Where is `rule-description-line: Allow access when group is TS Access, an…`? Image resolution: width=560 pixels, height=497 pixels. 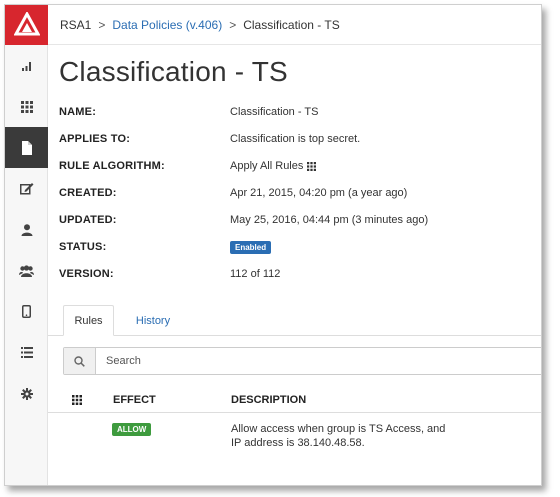
rule-description-line: Allow access when group is TS Access, an… is located at coordinates (338, 429).